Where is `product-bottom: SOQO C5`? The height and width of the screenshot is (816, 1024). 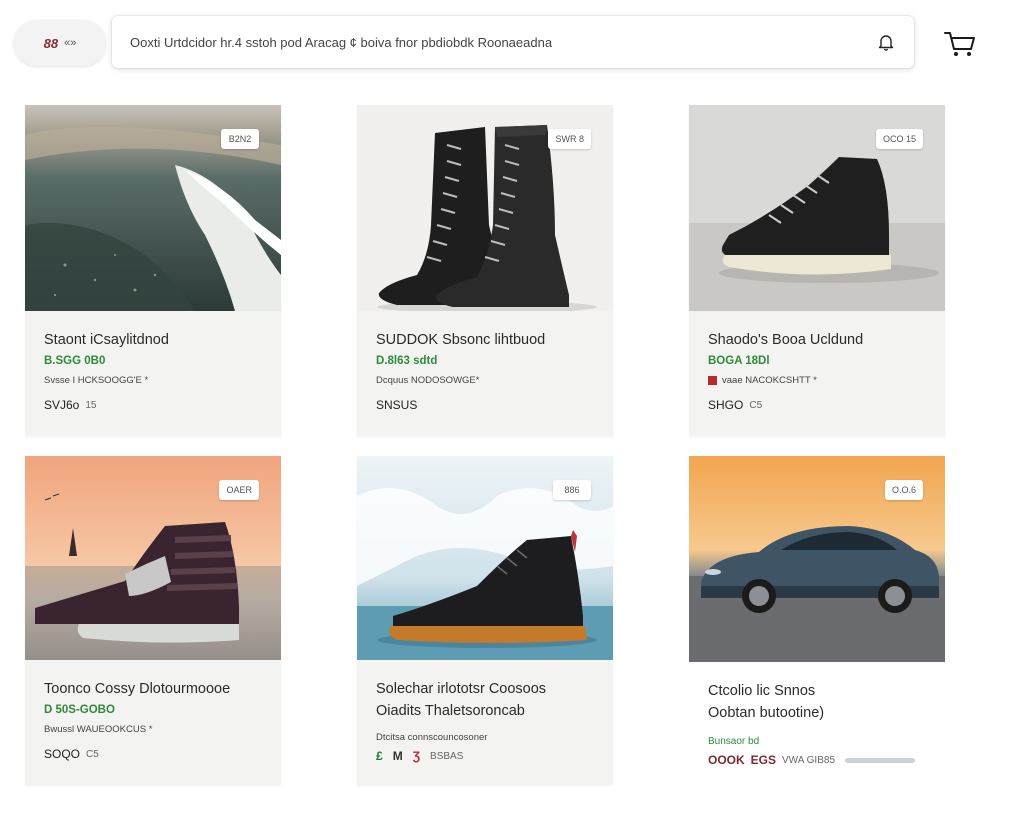
product-bottom: SOQO C5 is located at coordinates (153, 754).